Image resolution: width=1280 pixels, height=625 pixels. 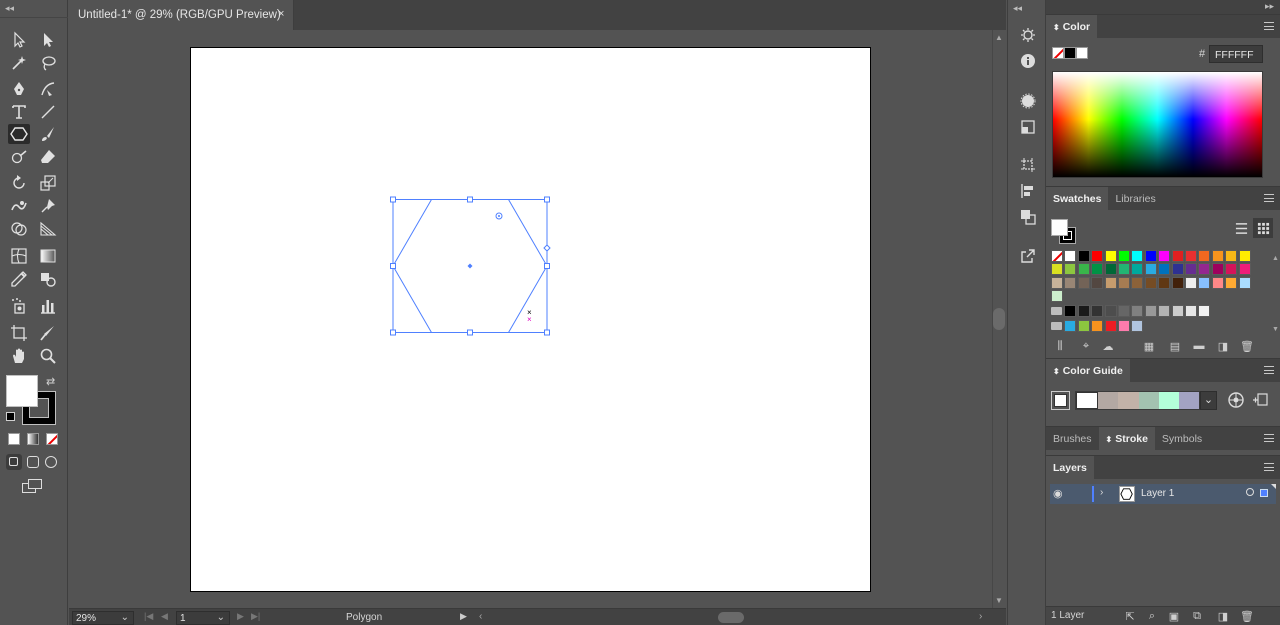 What do you see at coordinates (1269, 6) in the screenshot?
I see `dock-collapse-icon: ▸▸` at bounding box center [1269, 6].